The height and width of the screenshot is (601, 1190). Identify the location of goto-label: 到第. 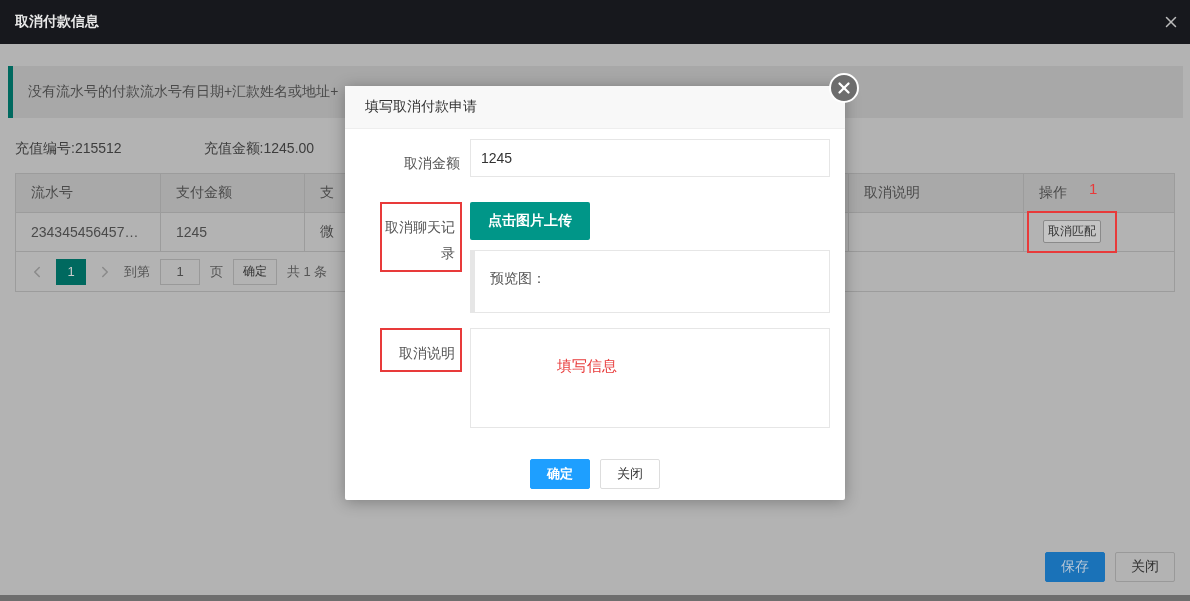
(137, 271).